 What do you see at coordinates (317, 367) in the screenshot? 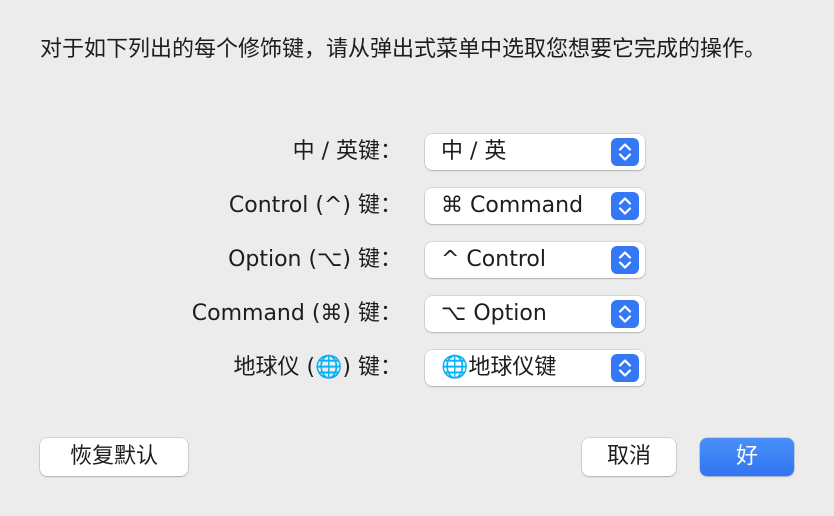
I see `modifier-label-globe: 地球仪 (🌐) 键：` at bounding box center [317, 367].